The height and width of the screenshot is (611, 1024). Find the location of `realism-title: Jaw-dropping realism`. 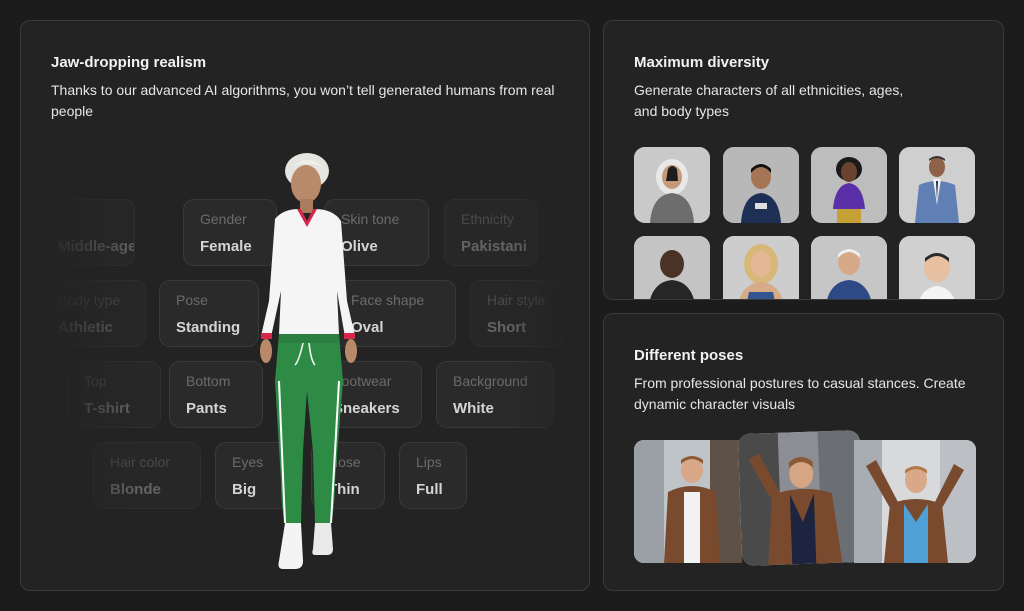

realism-title: Jaw-dropping realism is located at coordinates (129, 62).